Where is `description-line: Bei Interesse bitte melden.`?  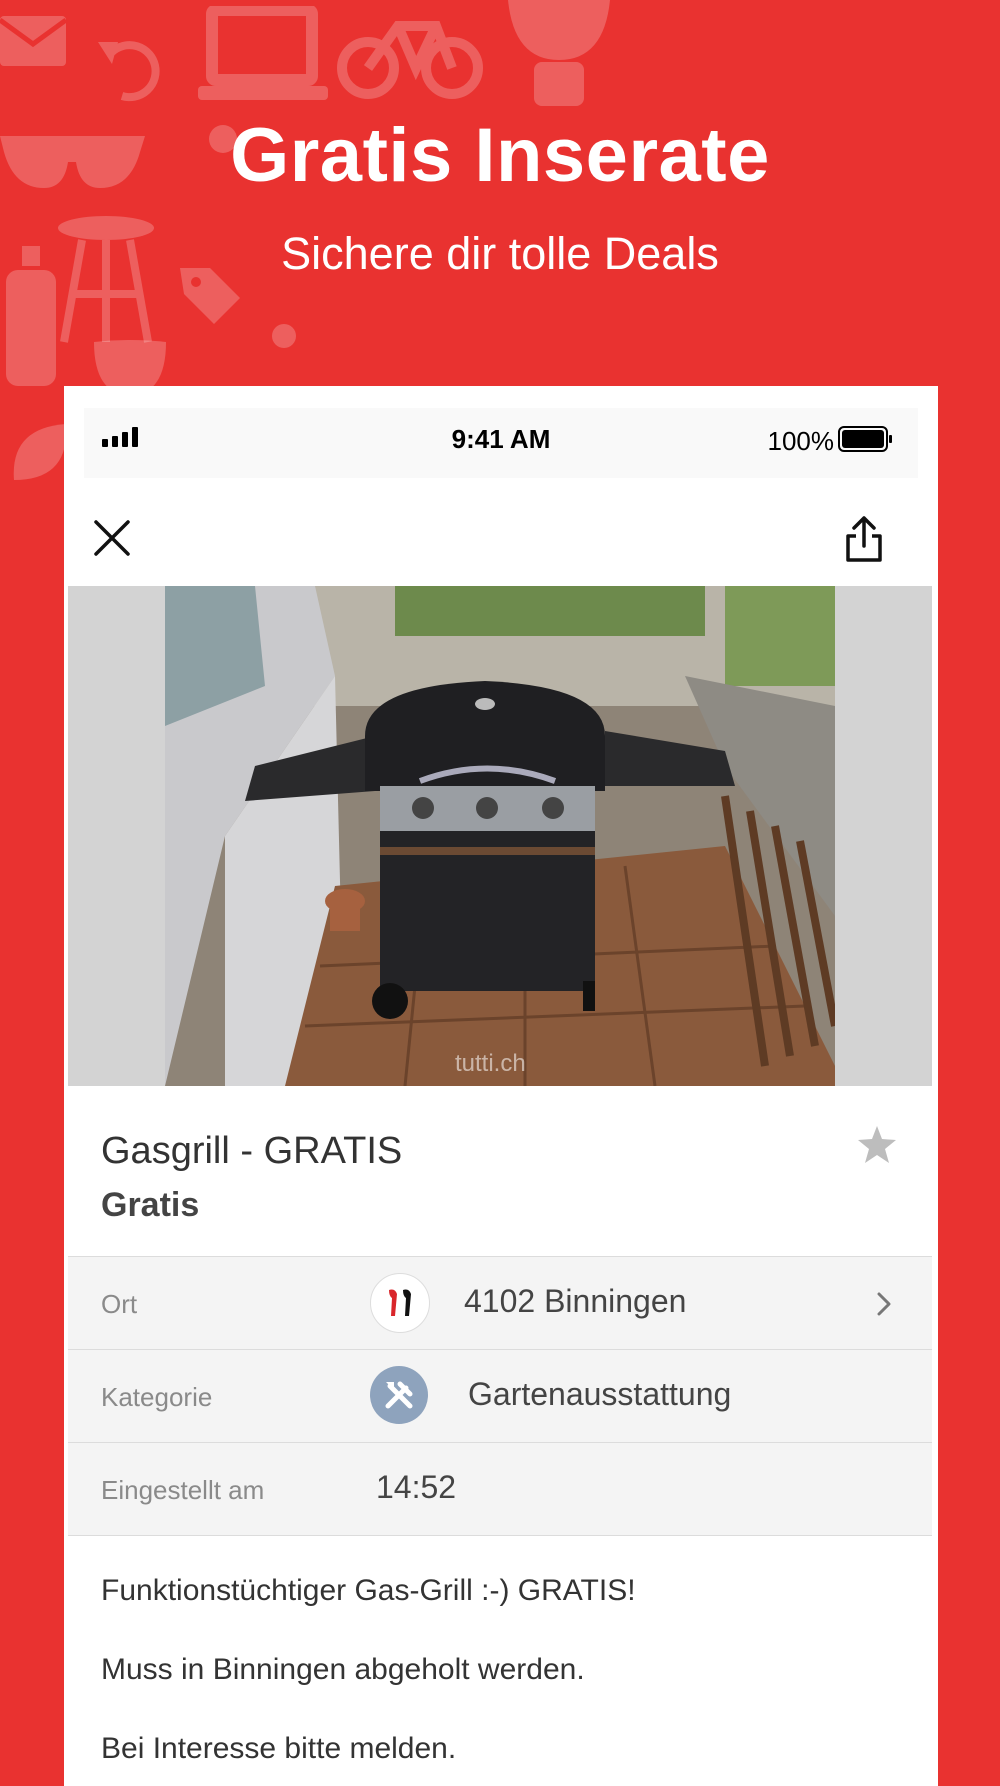 description-line: Bei Interesse bitte melden. is located at coordinates (279, 1748).